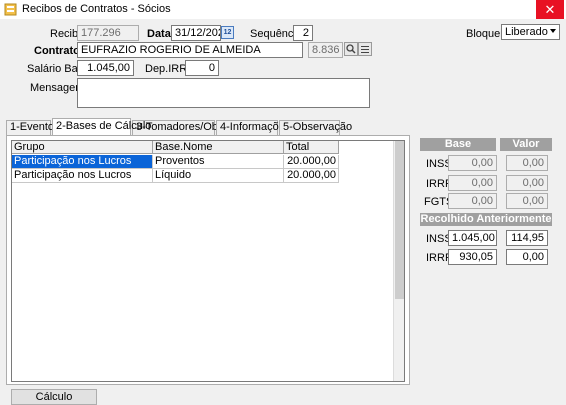 The width and height of the screenshot is (566, 405). Describe the element at coordinates (57, 51) in the screenshot. I see `contrato-label: Contrato` at that location.